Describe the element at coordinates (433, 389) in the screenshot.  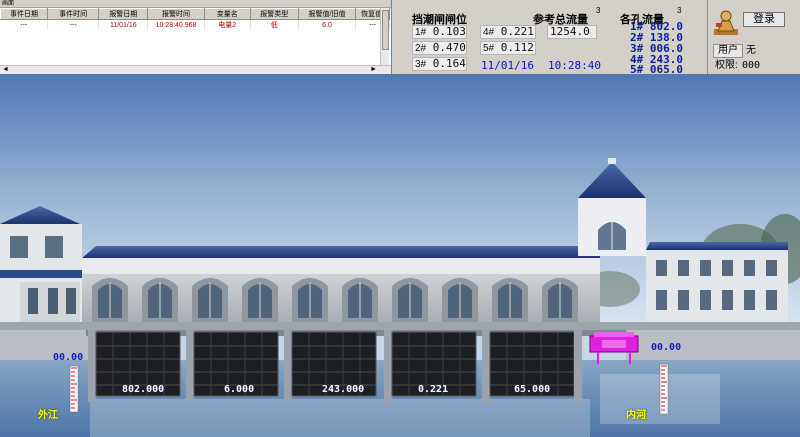
I see `gate-4-flow-label: 0.221` at that location.